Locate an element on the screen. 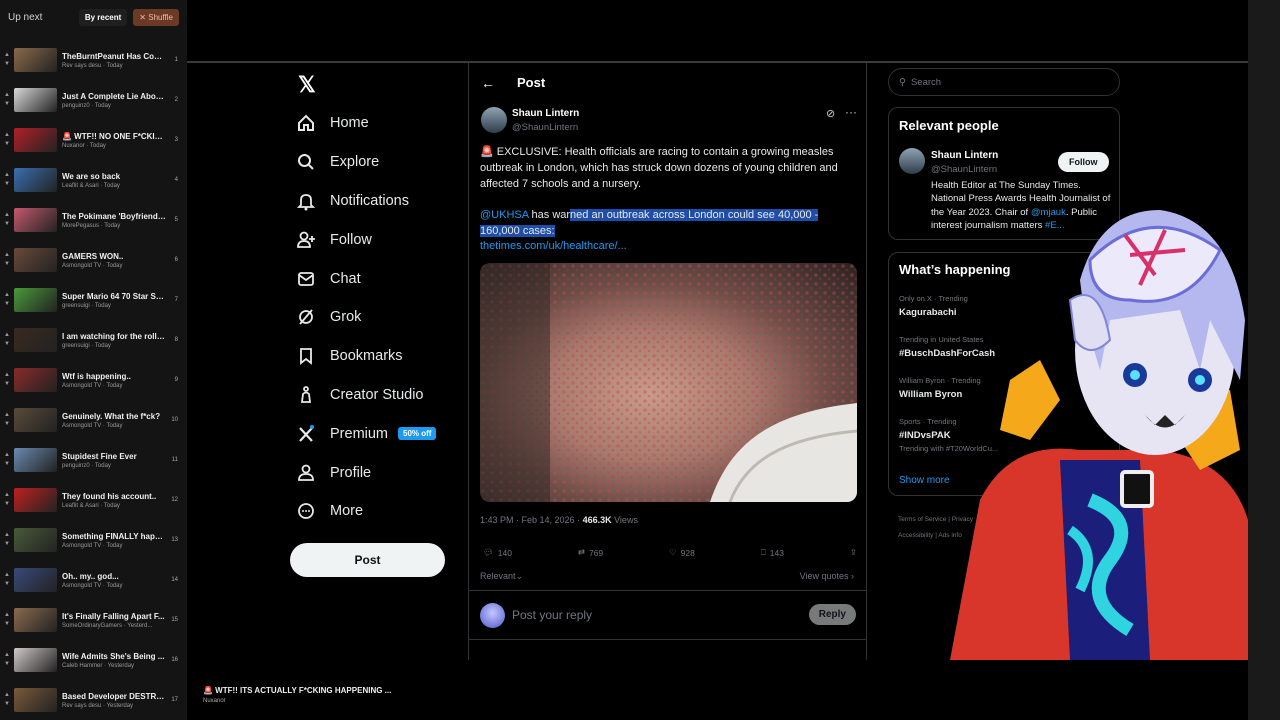 This screenshot has height=720, width=1280. repost-action: ⇄ 769 is located at coordinates (590, 552).